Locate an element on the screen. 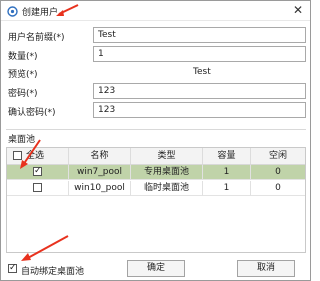 The image size is (320, 281). preview-label: 预览(*) is located at coordinates (23, 75).